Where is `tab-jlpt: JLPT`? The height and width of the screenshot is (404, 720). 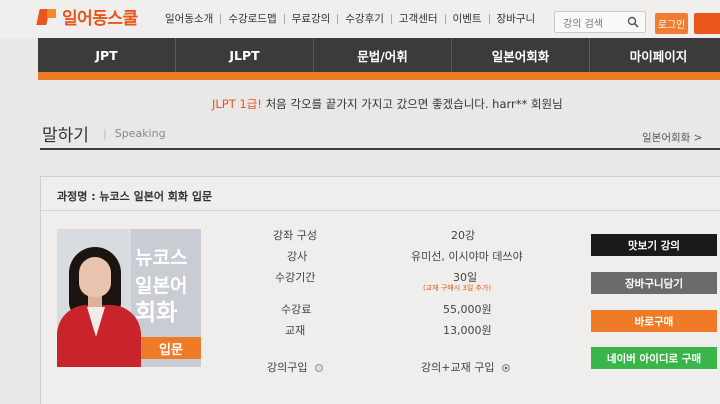
tab-jlpt: JLPT is located at coordinates (245, 55).